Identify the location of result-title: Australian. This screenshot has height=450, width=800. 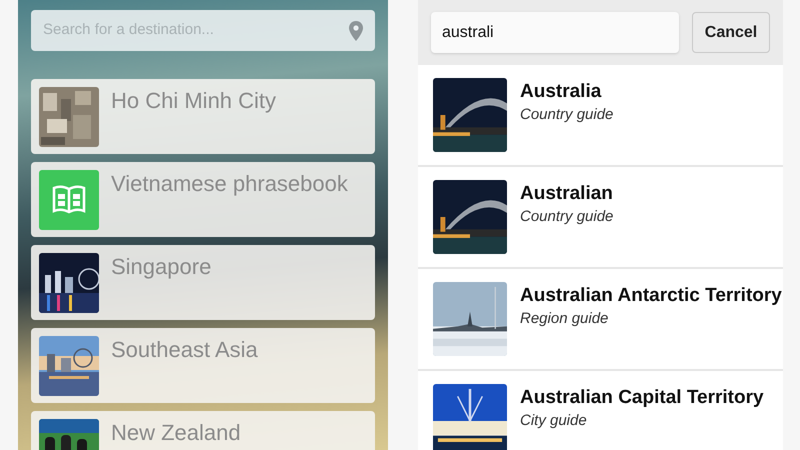
(567, 194).